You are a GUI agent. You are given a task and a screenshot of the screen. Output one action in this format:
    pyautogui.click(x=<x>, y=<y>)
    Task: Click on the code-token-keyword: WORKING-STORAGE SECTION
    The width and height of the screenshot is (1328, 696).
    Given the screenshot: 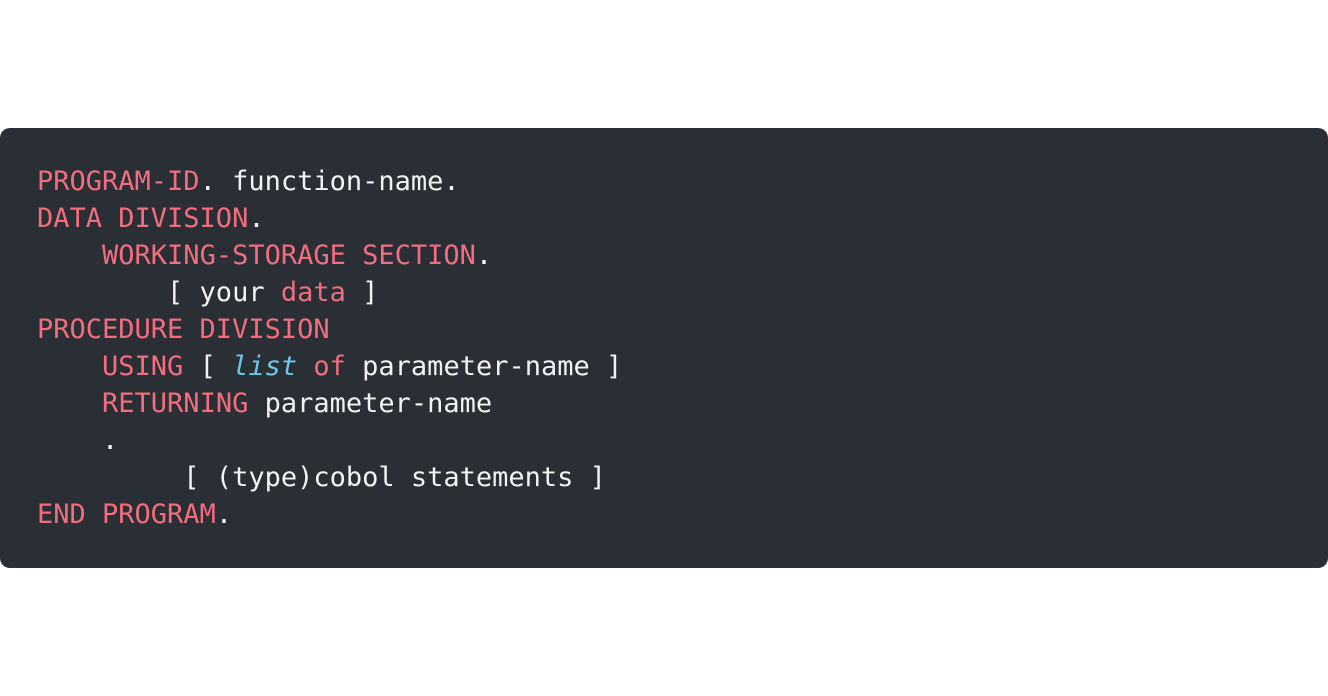 What is the action you would take?
    pyautogui.click(x=289, y=255)
    